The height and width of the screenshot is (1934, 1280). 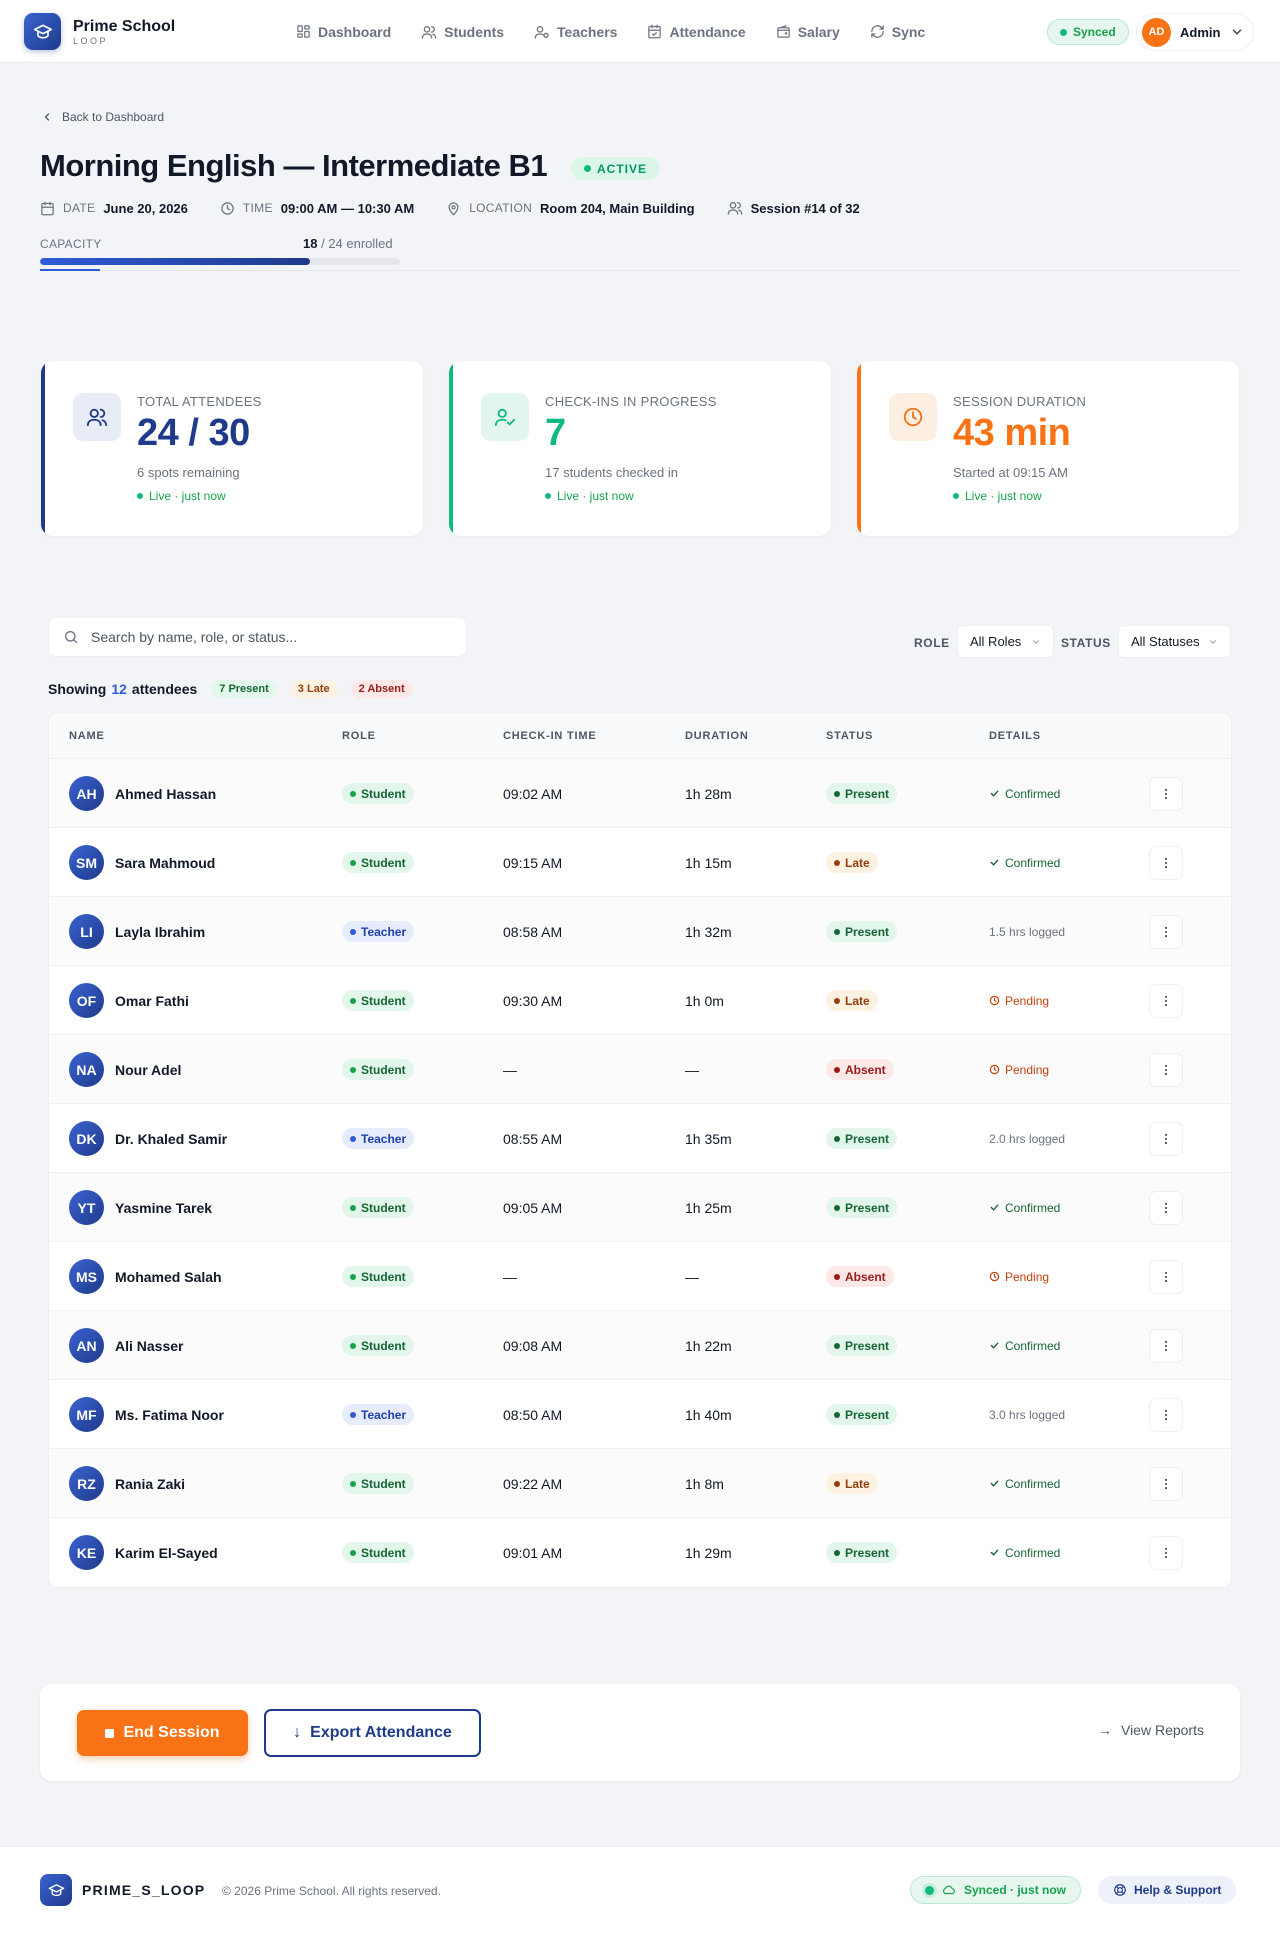 I want to click on role-cell: Teacher, so click(x=378, y=1138).